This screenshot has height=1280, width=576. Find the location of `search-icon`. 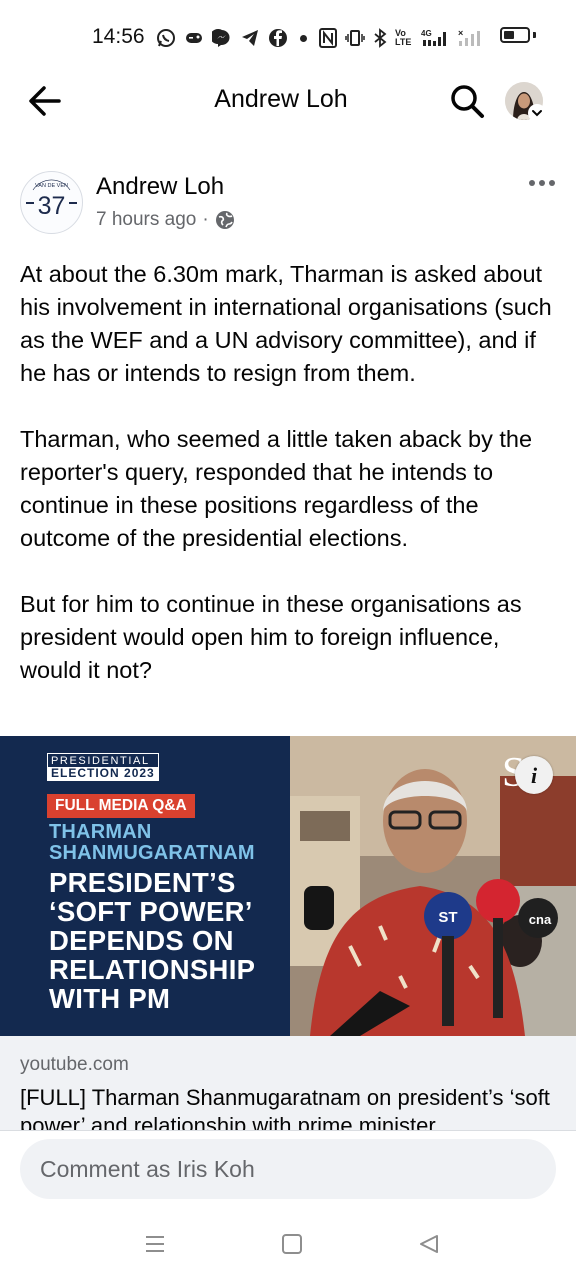

search-icon is located at coordinates (467, 101).